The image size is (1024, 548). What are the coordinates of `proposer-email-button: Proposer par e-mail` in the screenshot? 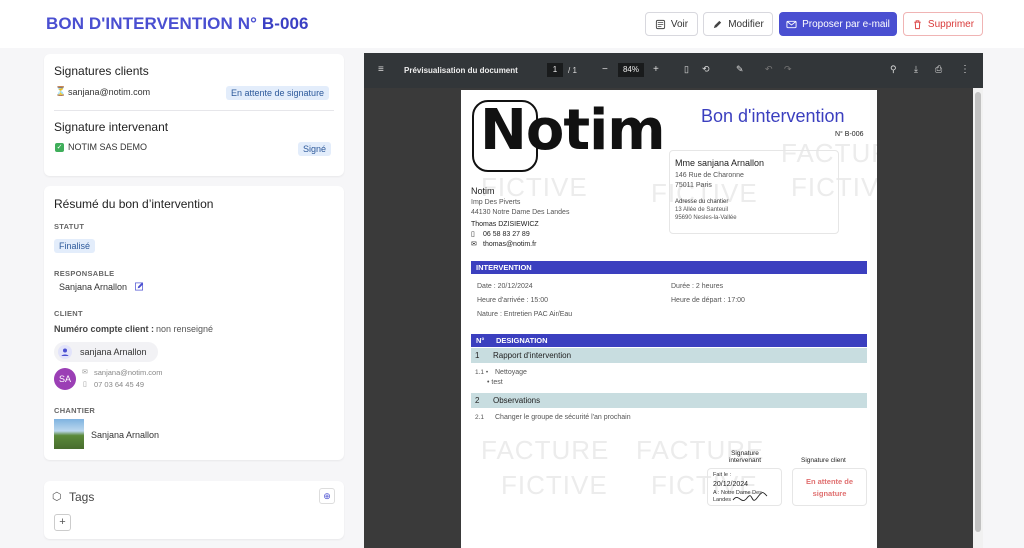 It's located at (838, 24).